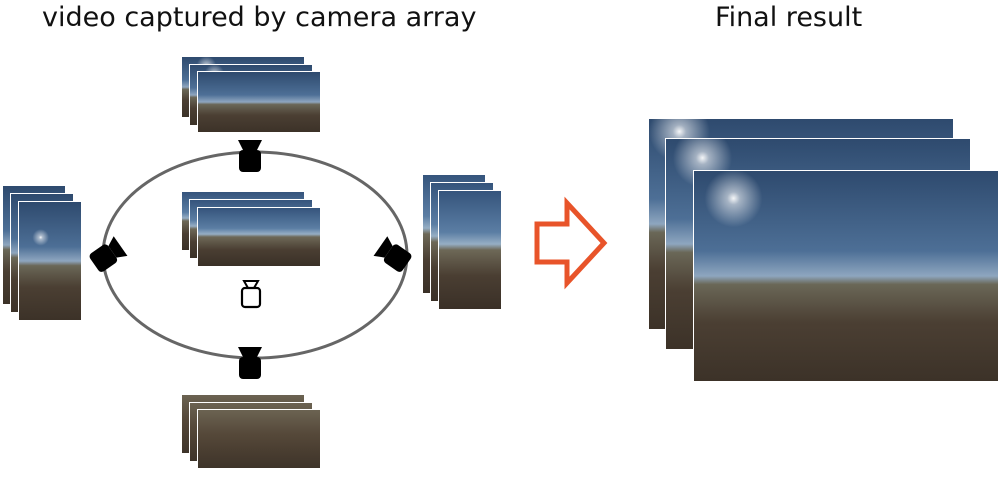  What do you see at coordinates (251, 294) in the screenshot?
I see `viewer-camera-icon` at bounding box center [251, 294].